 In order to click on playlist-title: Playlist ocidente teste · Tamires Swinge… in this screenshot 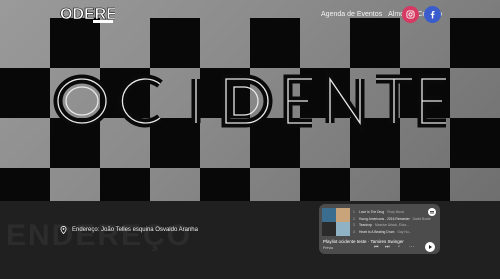, I will do `click(363, 241)`.